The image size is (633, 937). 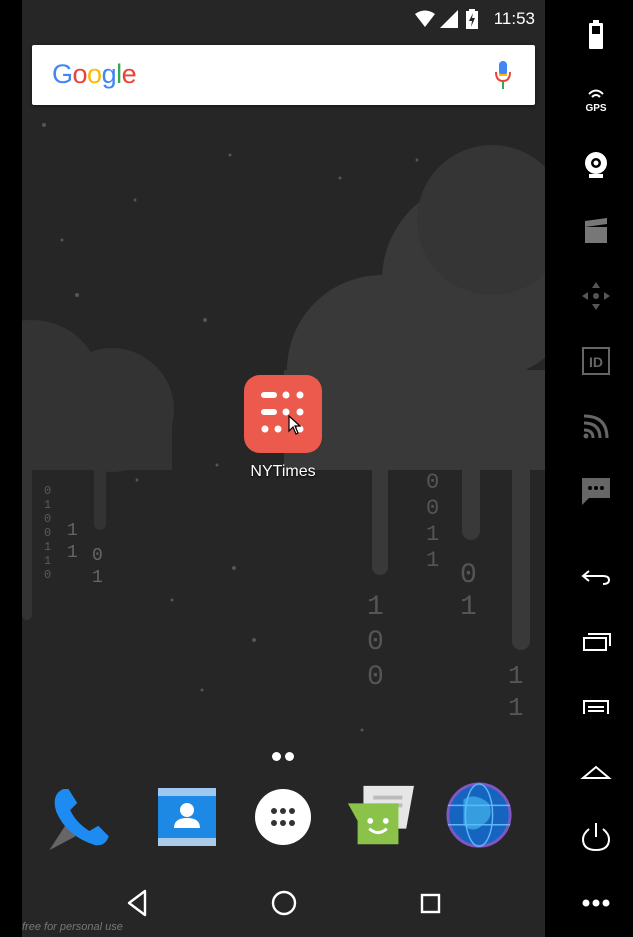 I want to click on battery-icon, so click(x=596, y=35).